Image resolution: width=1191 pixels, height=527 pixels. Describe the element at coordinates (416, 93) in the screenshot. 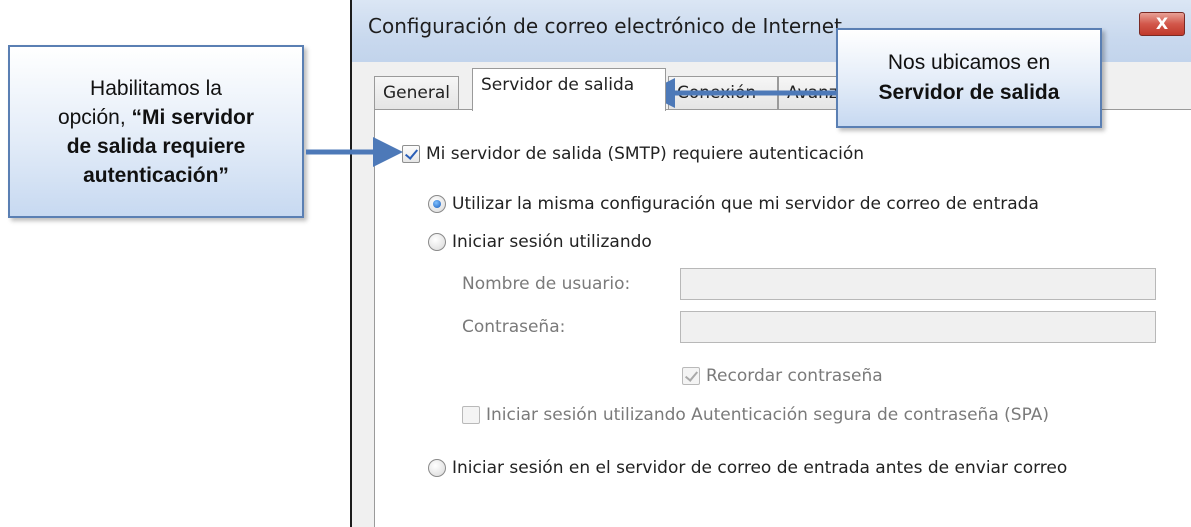

I see `tab-general: General` at that location.